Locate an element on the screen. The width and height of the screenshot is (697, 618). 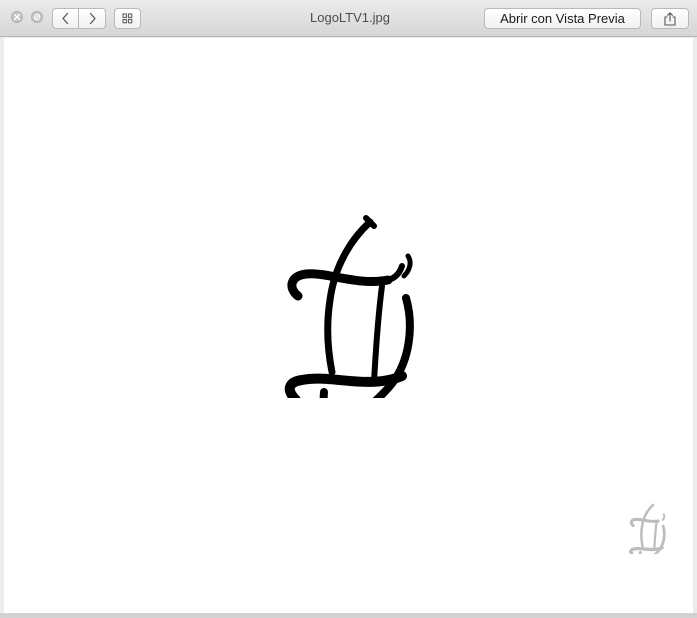
index-sheet-button is located at coordinates (127, 18).